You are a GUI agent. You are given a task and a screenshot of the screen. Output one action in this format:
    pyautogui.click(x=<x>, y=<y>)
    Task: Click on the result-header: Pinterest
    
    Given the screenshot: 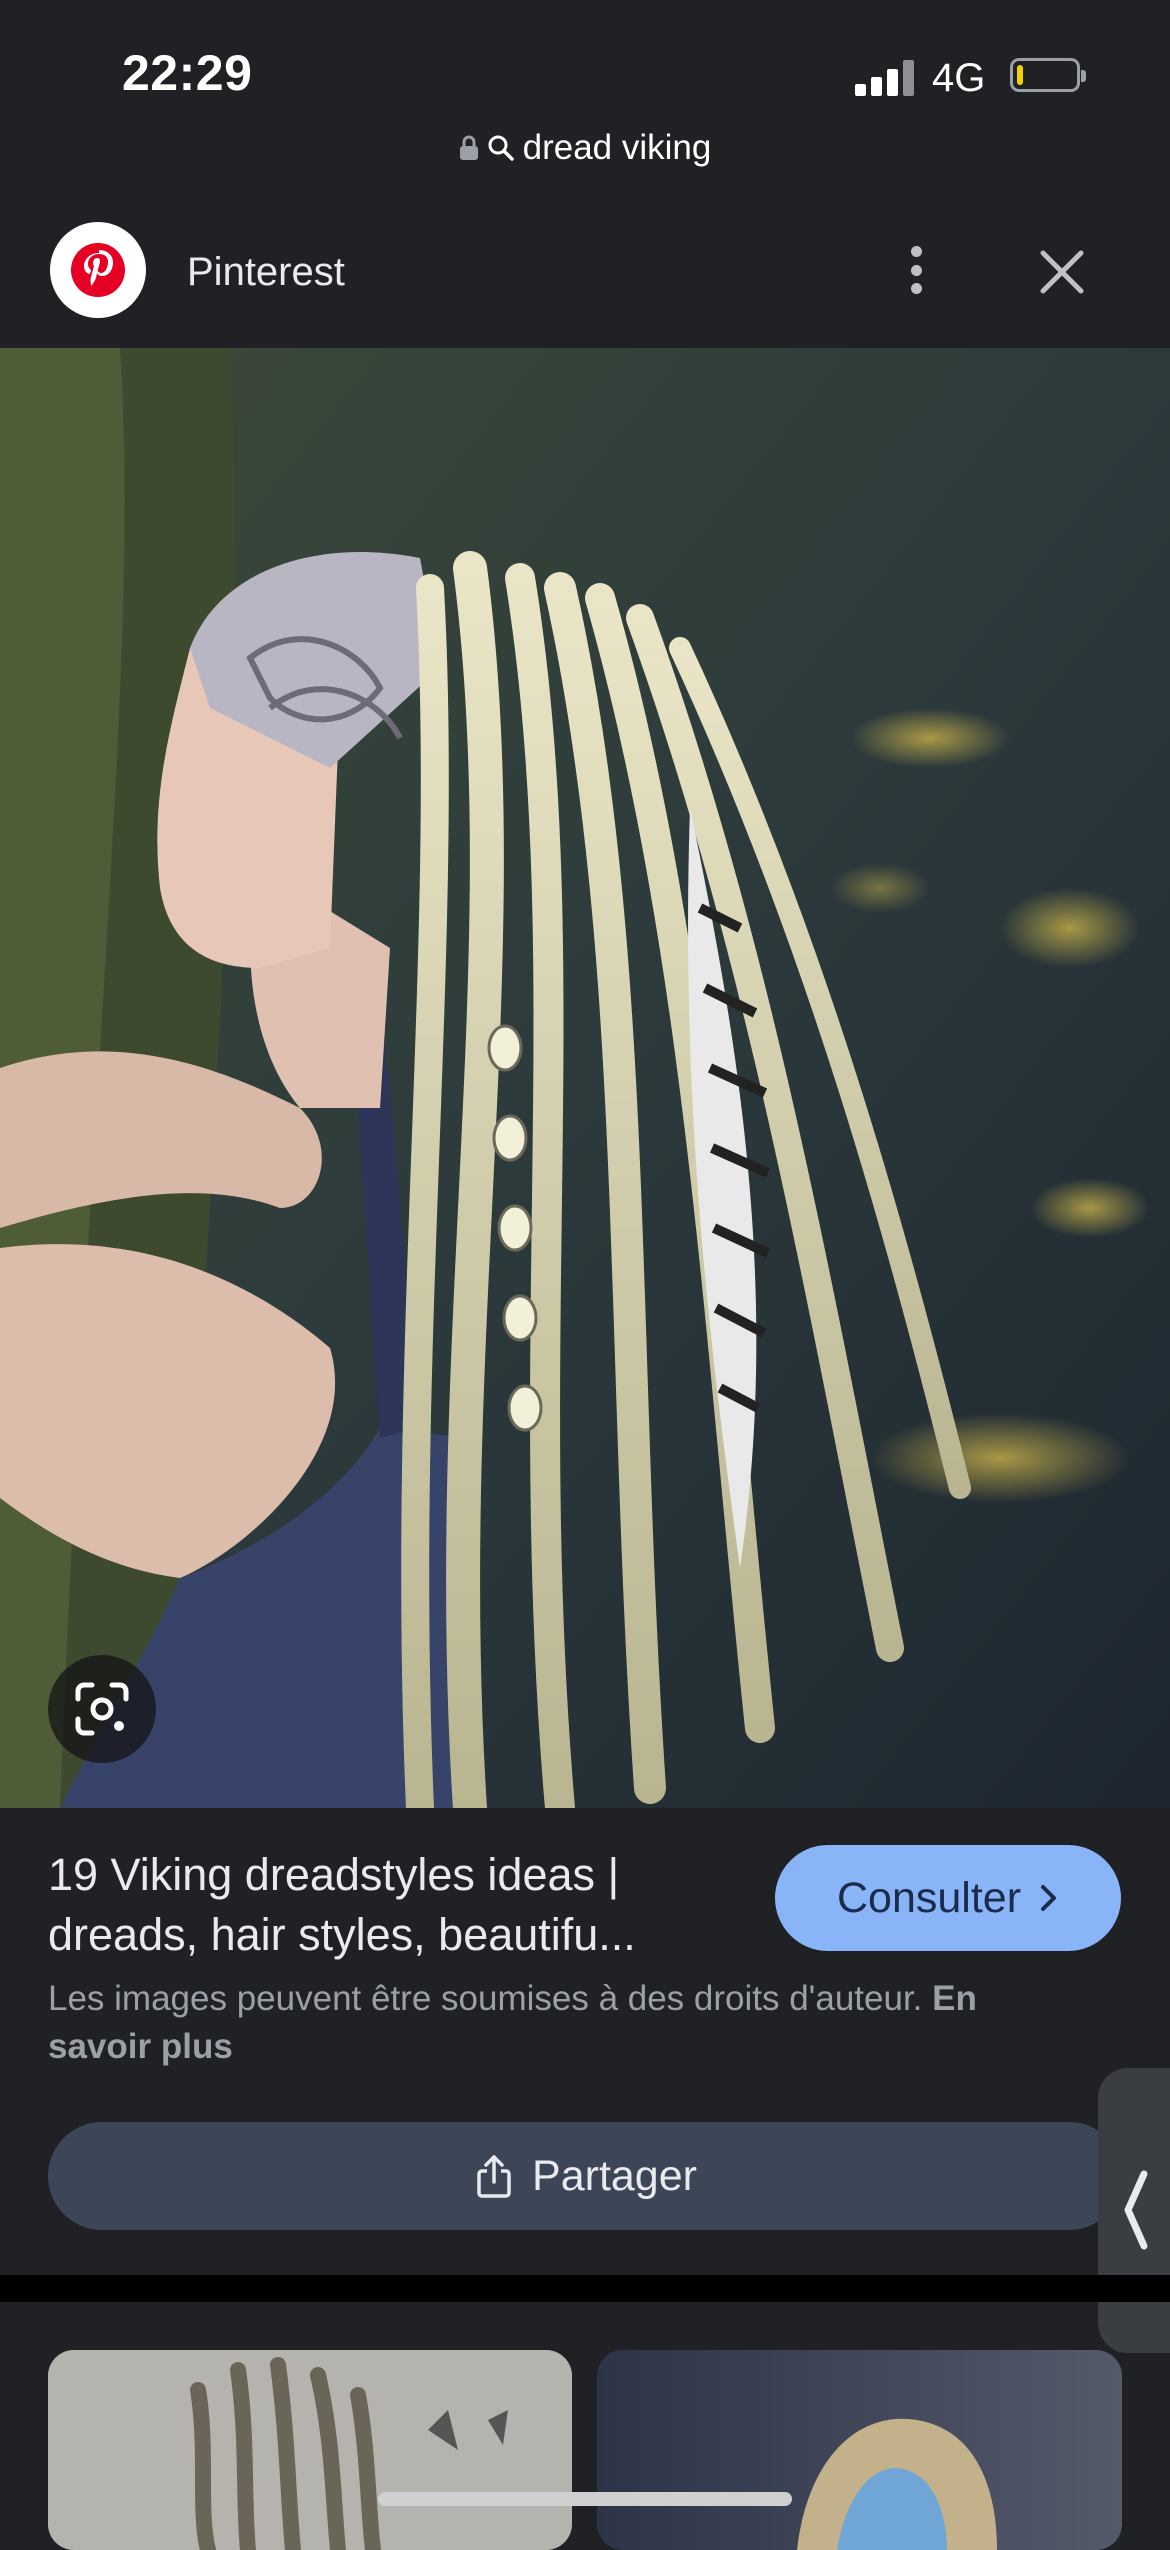 What is the action you would take?
    pyautogui.click(x=585, y=275)
    